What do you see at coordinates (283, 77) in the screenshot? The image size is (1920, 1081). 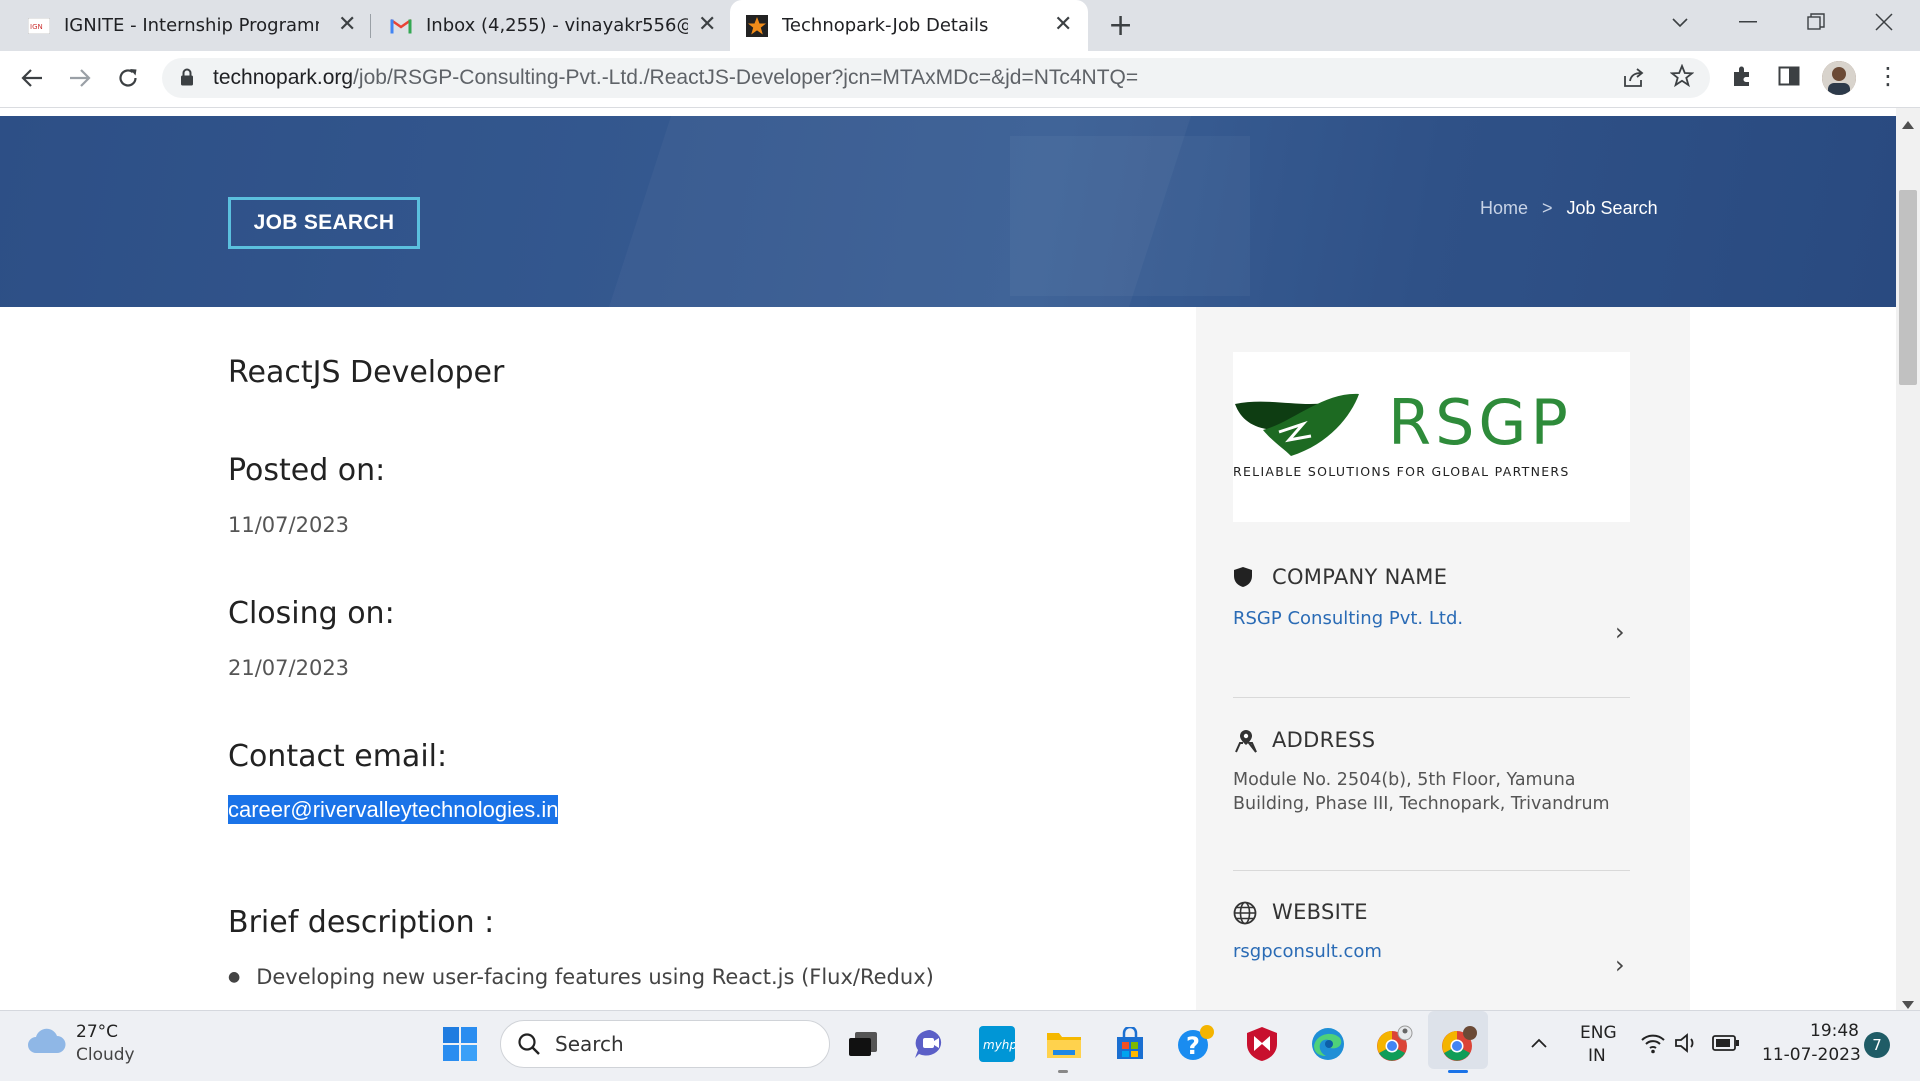 I see `url-host: technopark.org` at bounding box center [283, 77].